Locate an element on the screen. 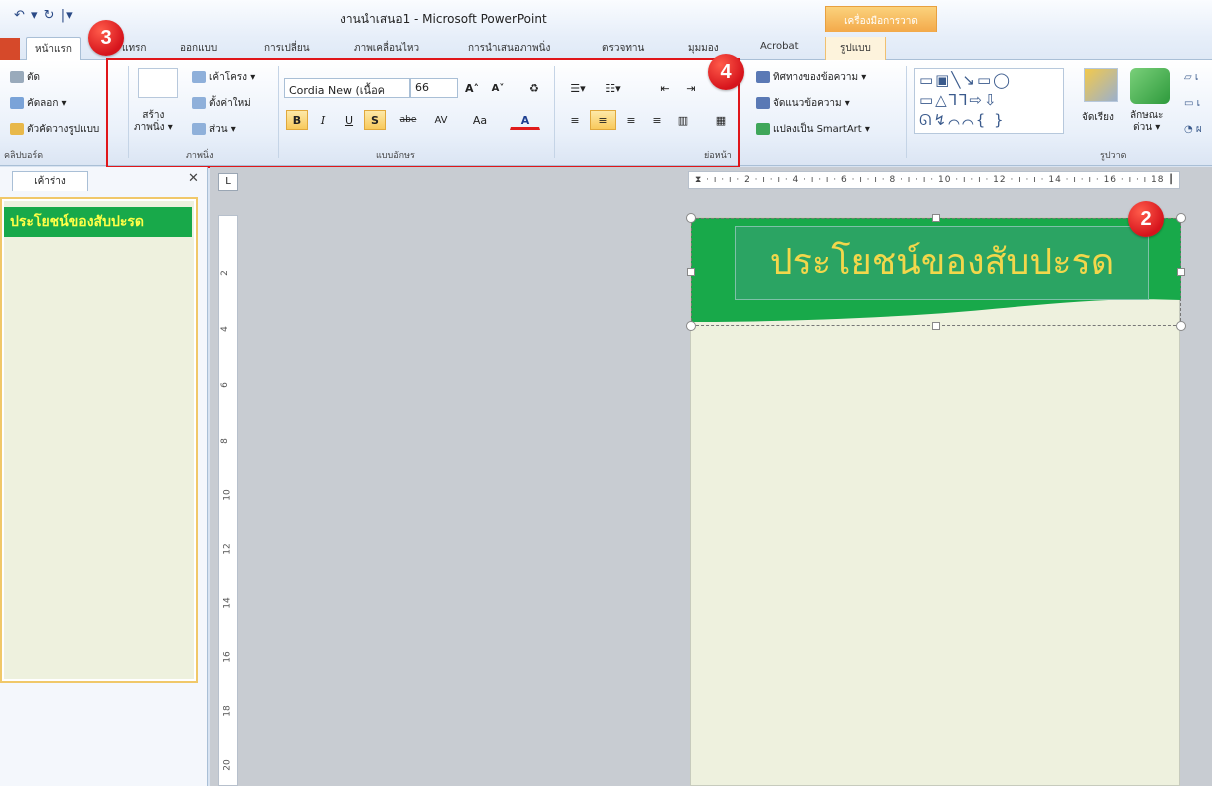 The height and width of the screenshot is (786, 1212). arrange-button: จัดเรียง is located at coordinates (1098, 117).